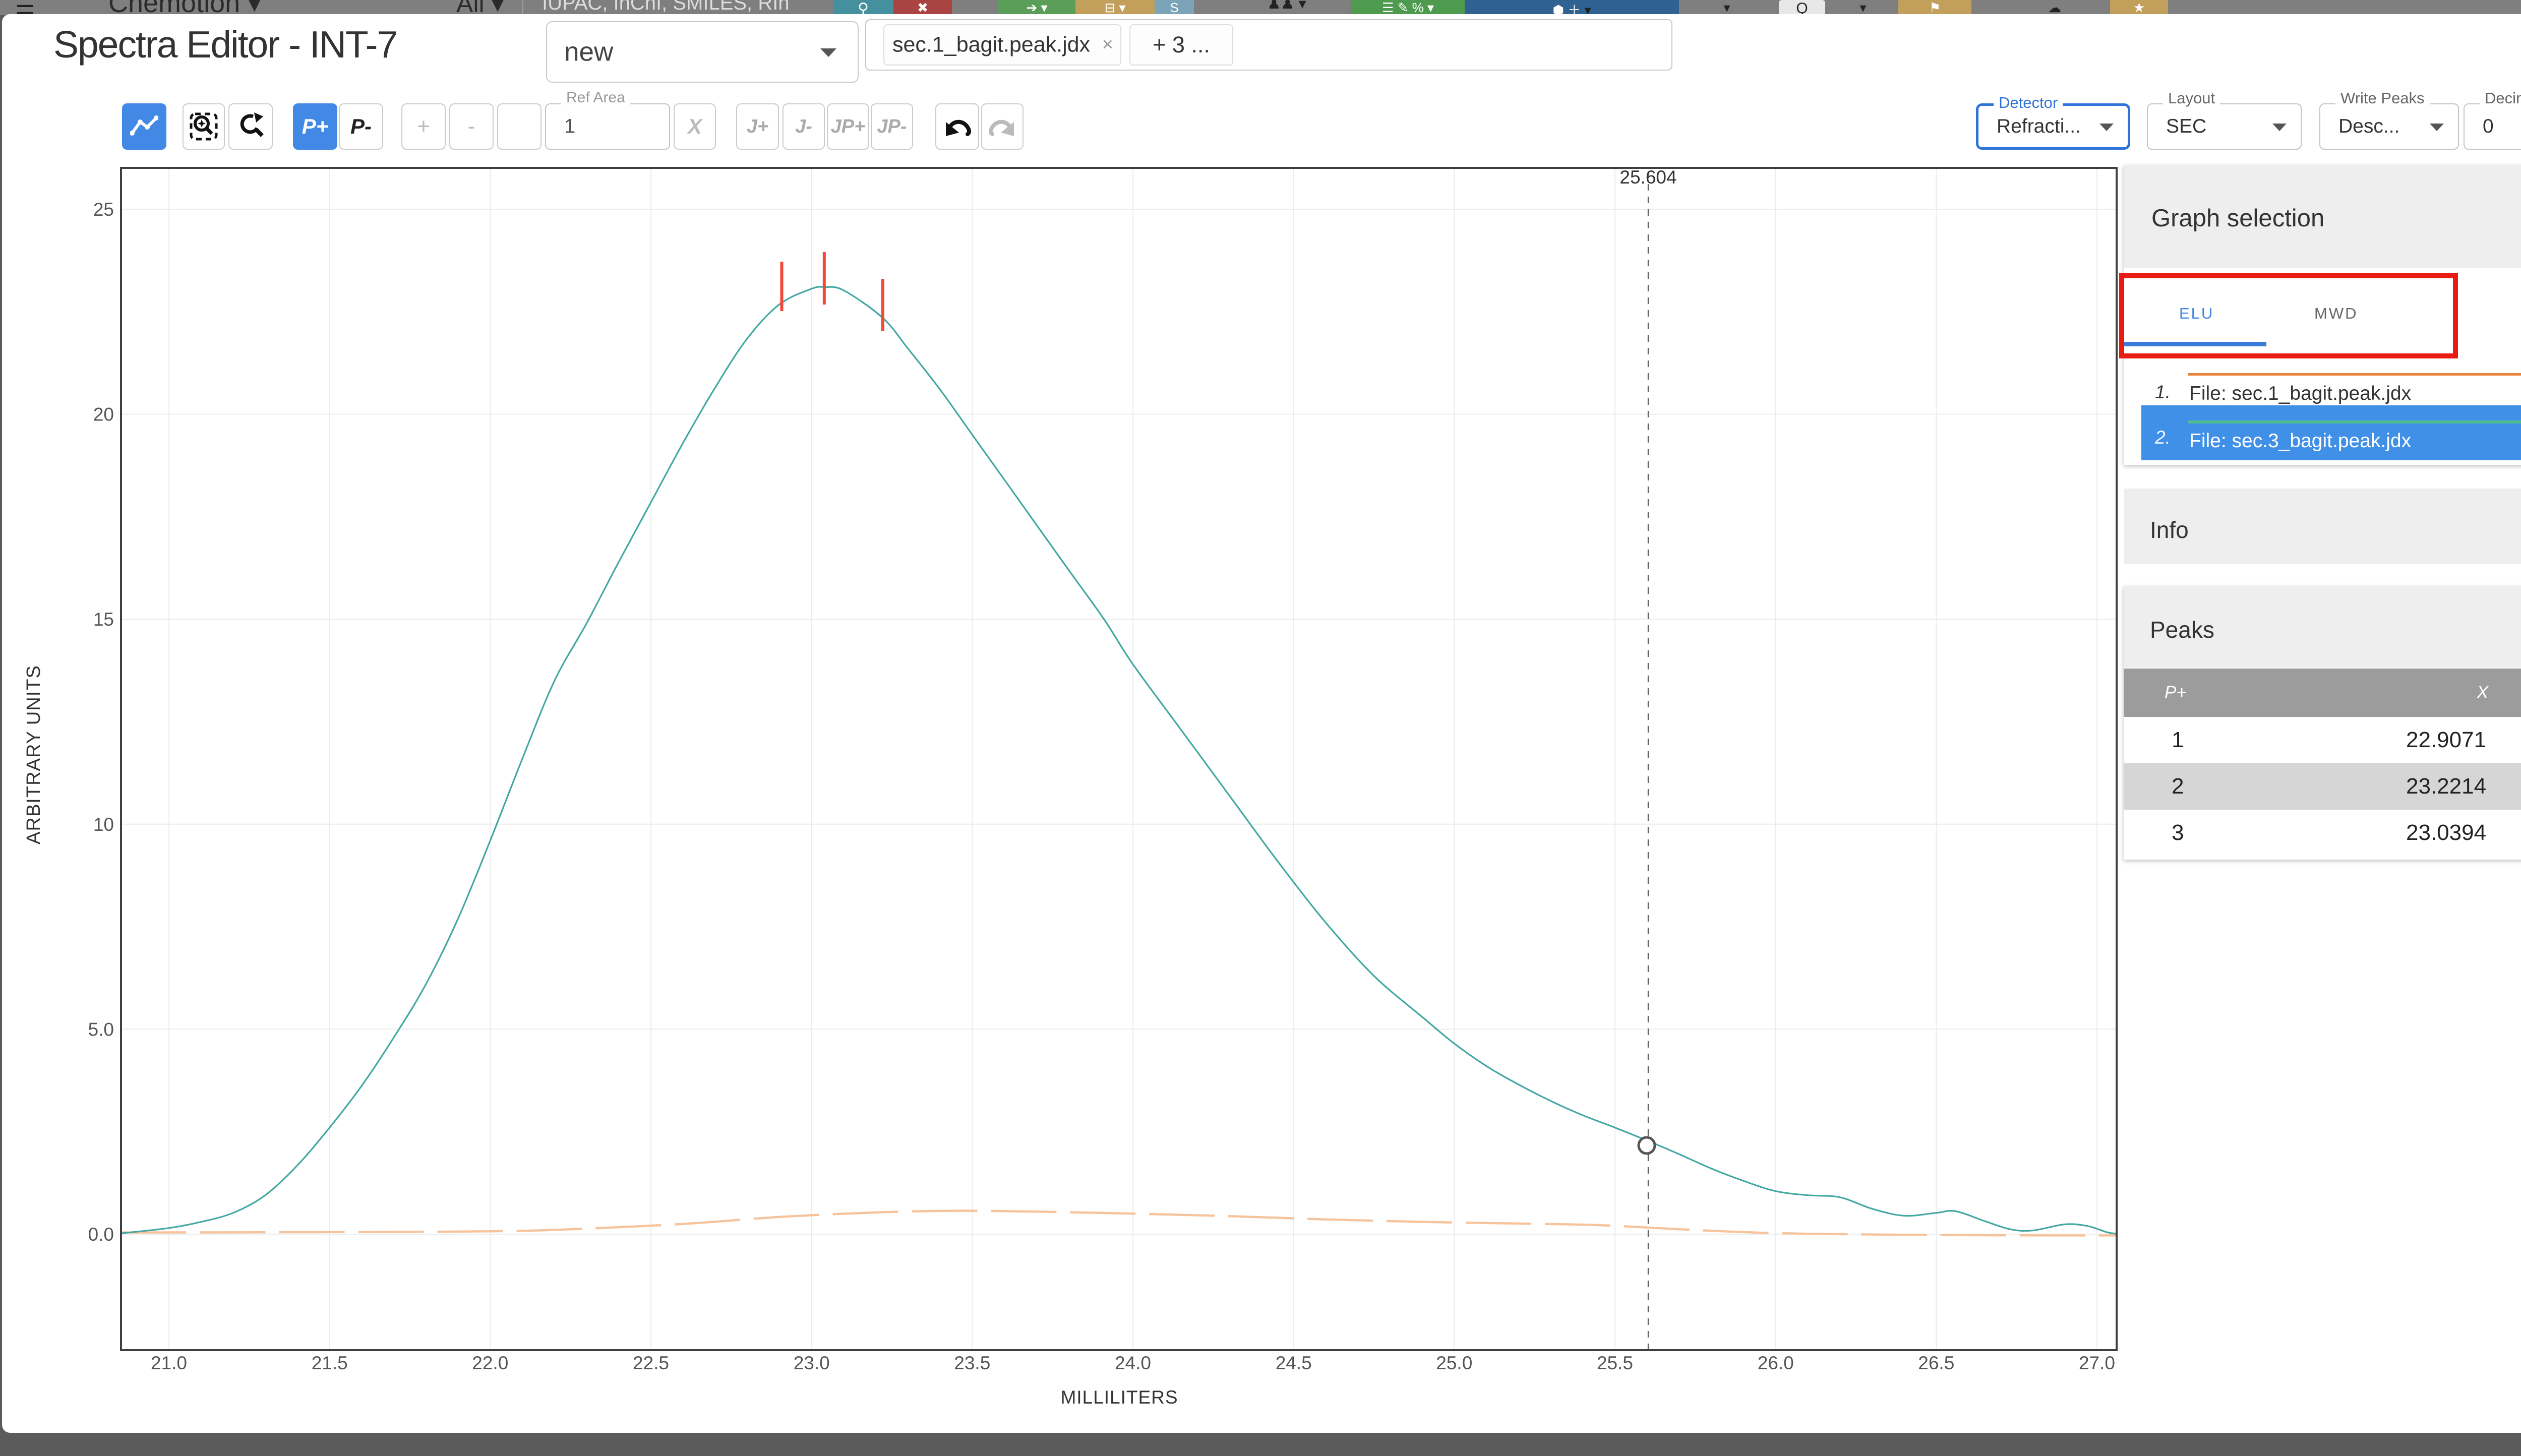 The height and width of the screenshot is (1456, 2521). Describe the element at coordinates (1133, 1363) in the screenshot. I see `svg-text: 24.0` at that location.